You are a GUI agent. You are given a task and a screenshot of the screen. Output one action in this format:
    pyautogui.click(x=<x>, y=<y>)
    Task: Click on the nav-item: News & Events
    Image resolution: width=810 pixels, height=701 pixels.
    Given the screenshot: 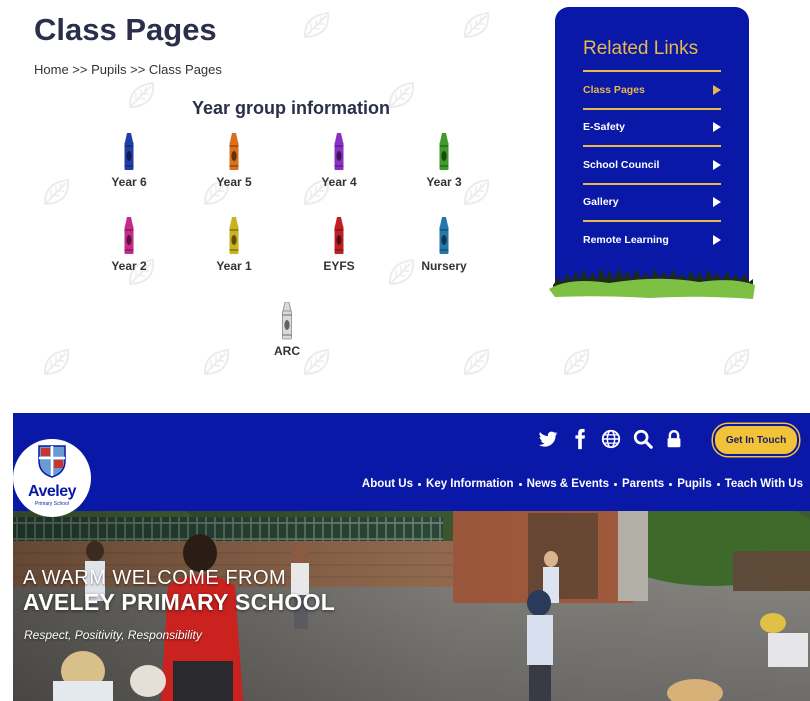 What is the action you would take?
    pyautogui.click(x=568, y=484)
    